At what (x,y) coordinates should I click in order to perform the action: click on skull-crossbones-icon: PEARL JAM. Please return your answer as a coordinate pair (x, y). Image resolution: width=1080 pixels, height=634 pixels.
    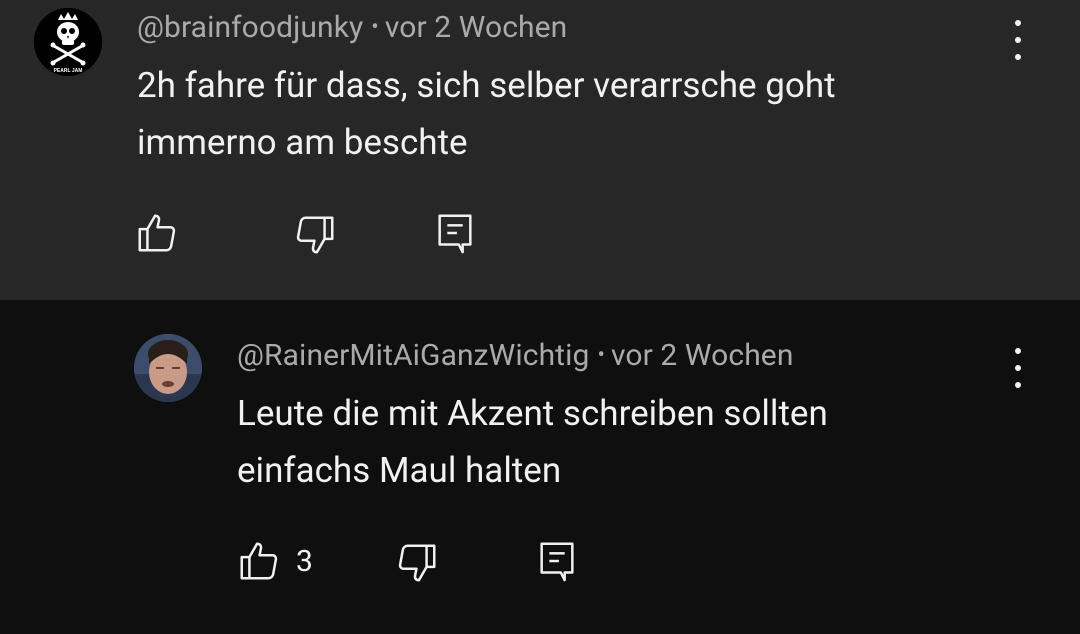
    Looking at the image, I should click on (68, 42).